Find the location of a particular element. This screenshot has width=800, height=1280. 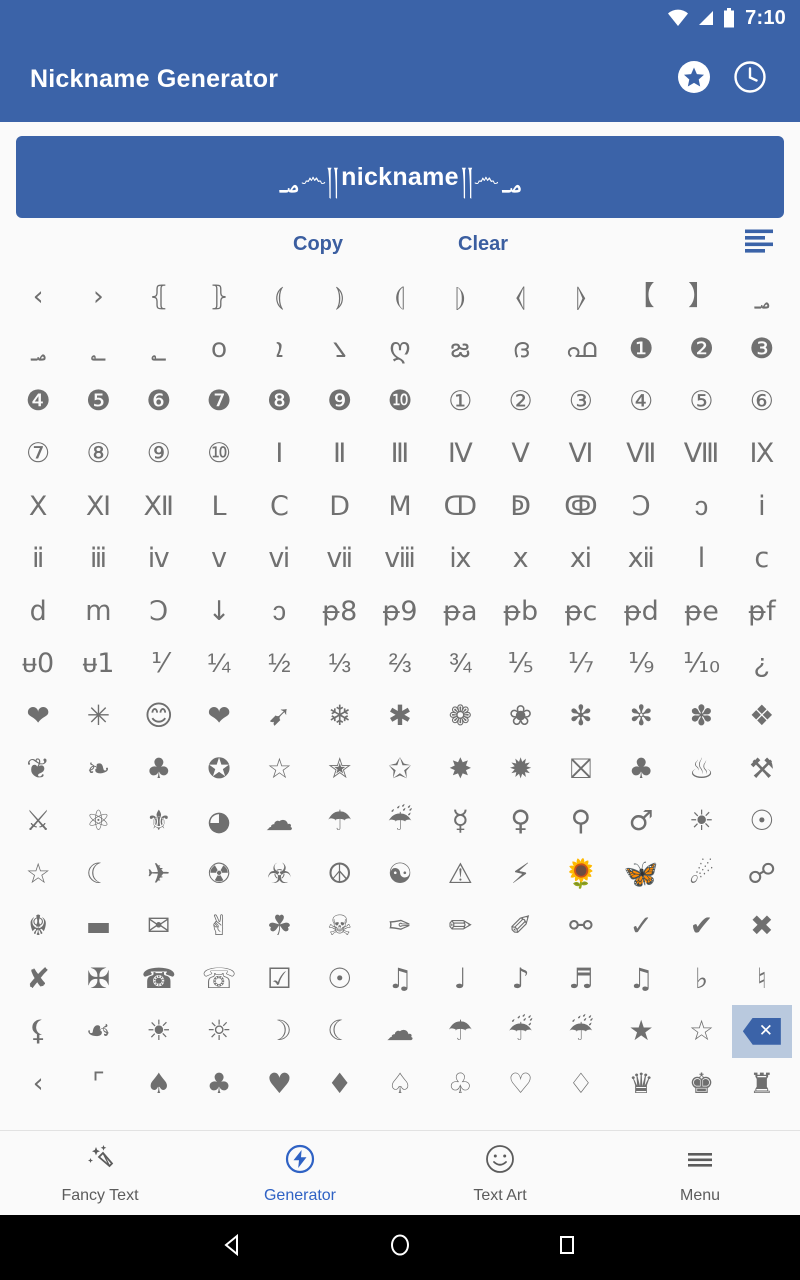

symbol-key: ⛝ is located at coordinates (581, 769).